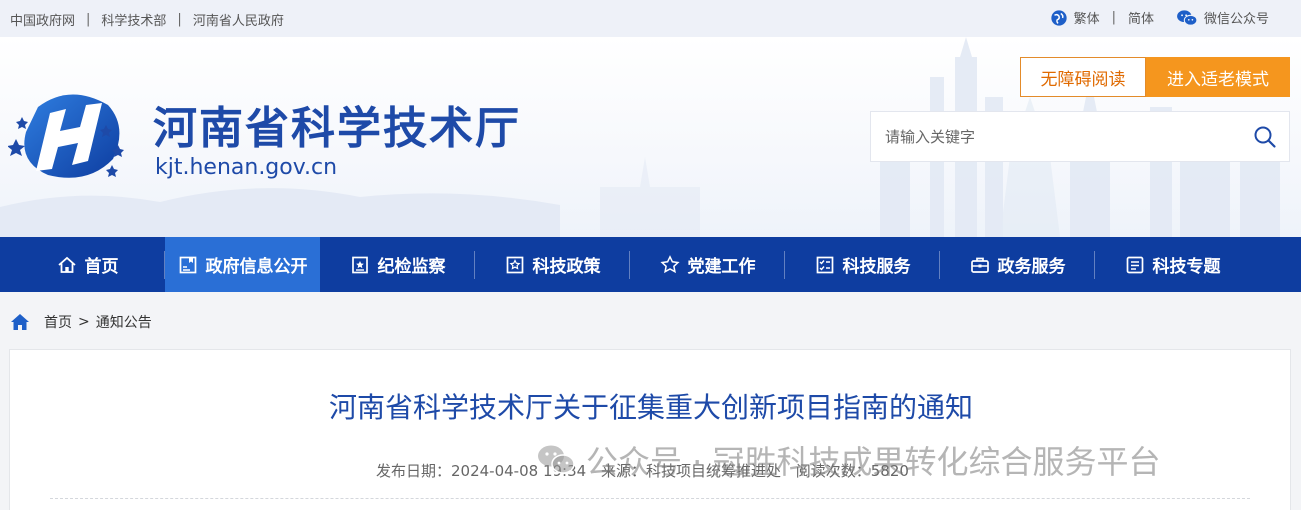  I want to click on nav-item-label: 首页, so click(101, 267).